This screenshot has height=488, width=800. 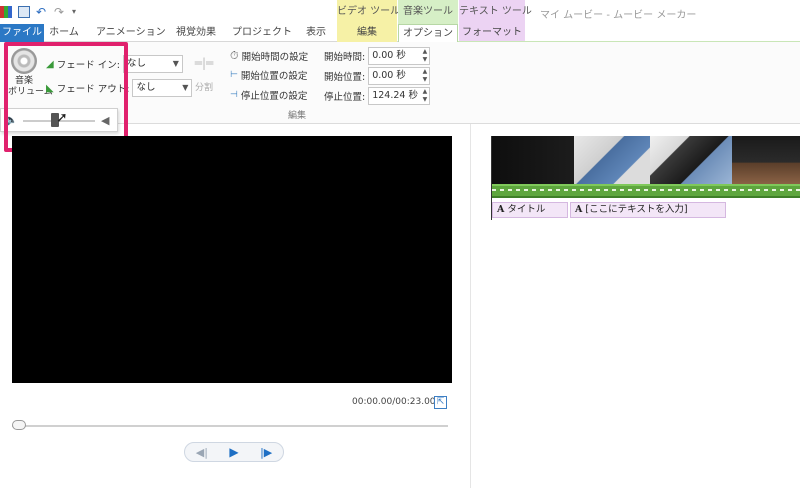 I want to click on start-point-input: 0.00 秒 ▲ ▼, so click(x=399, y=76).